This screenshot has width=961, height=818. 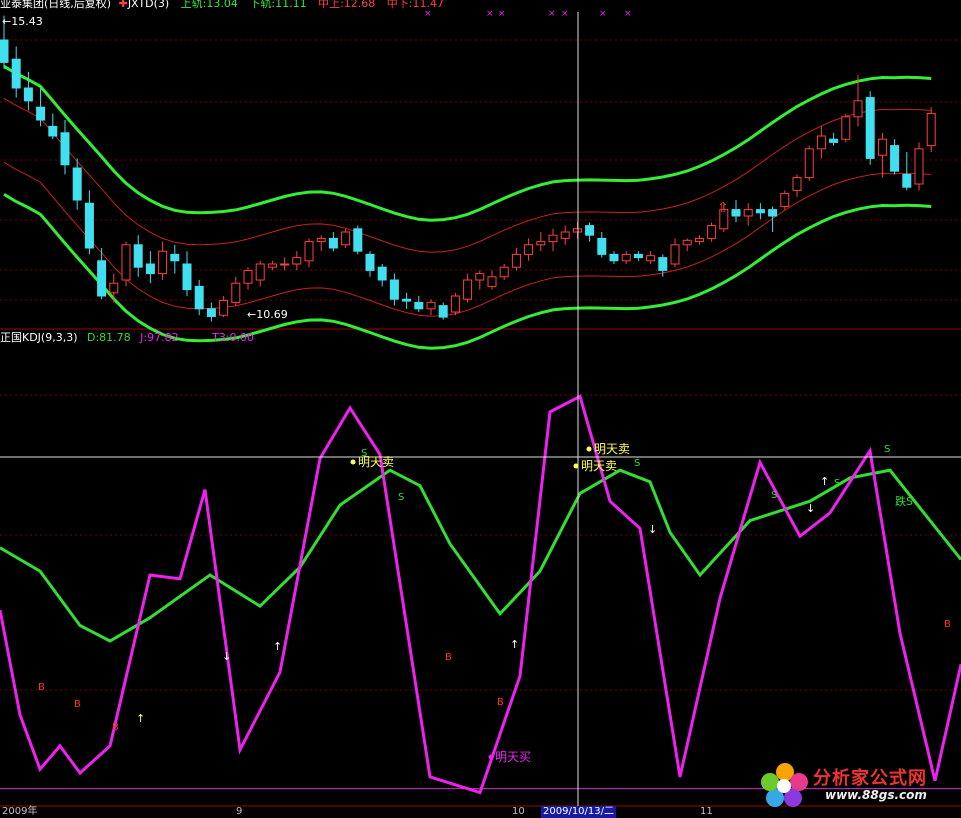 What do you see at coordinates (876, 795) in the screenshot?
I see `logo-url: www.88gs.com` at bounding box center [876, 795].